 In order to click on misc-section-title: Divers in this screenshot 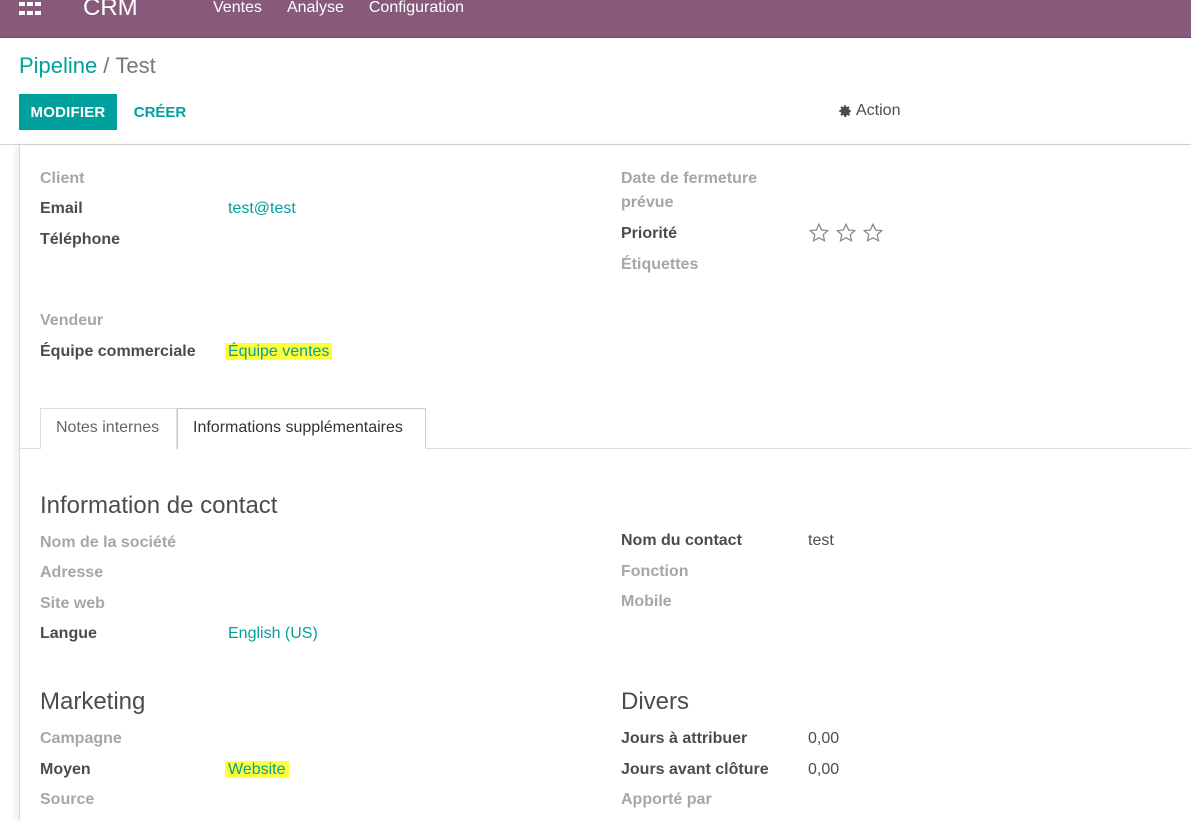, I will do `click(655, 701)`.